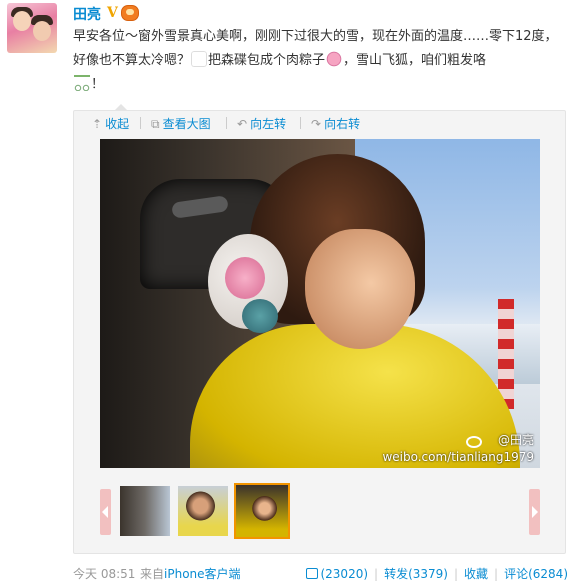 The height and width of the screenshot is (585, 578). Describe the element at coordinates (360, 289) in the screenshot. I see `photo-face` at that location.